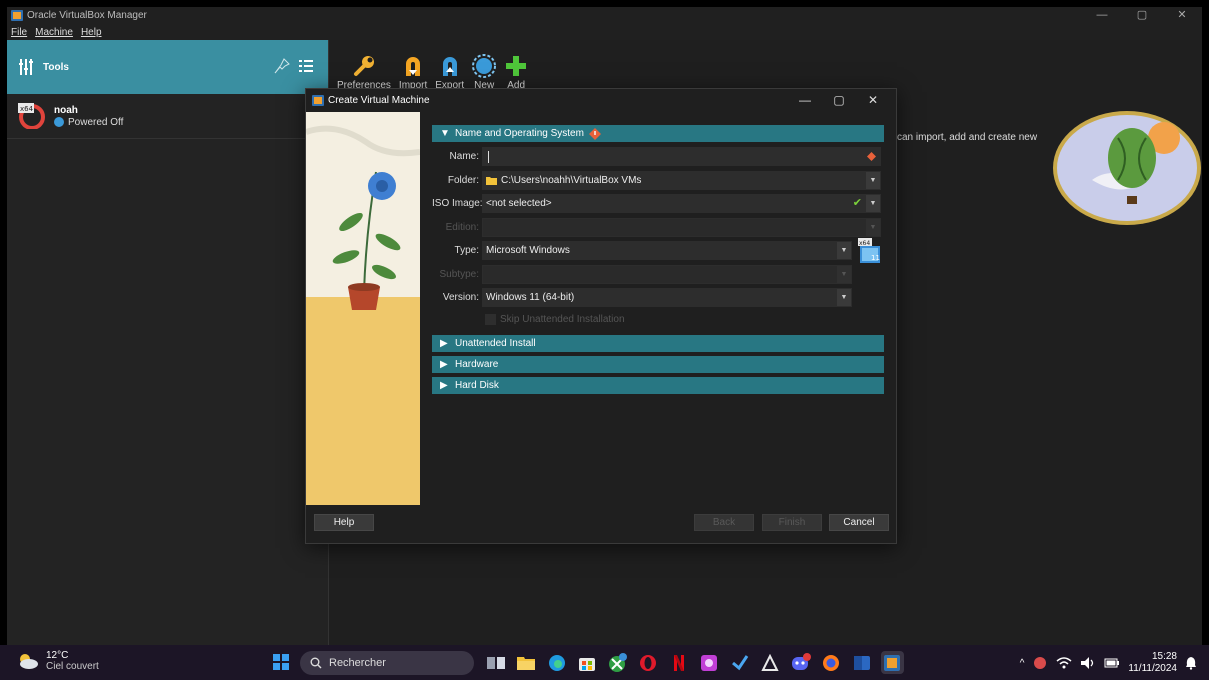 Image resolution: width=1209 pixels, height=680 pixels. What do you see at coordinates (1022, 663) in the screenshot?
I see `chevron-up-icon: ^` at bounding box center [1022, 663].